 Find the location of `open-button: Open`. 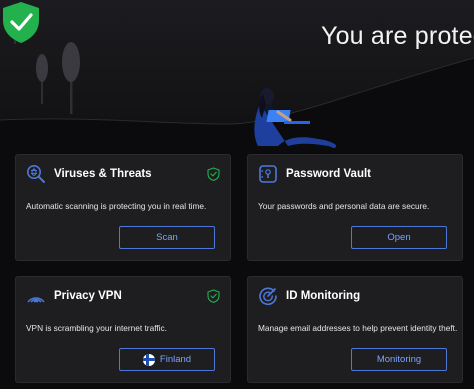

open-button: Open is located at coordinates (399, 237).